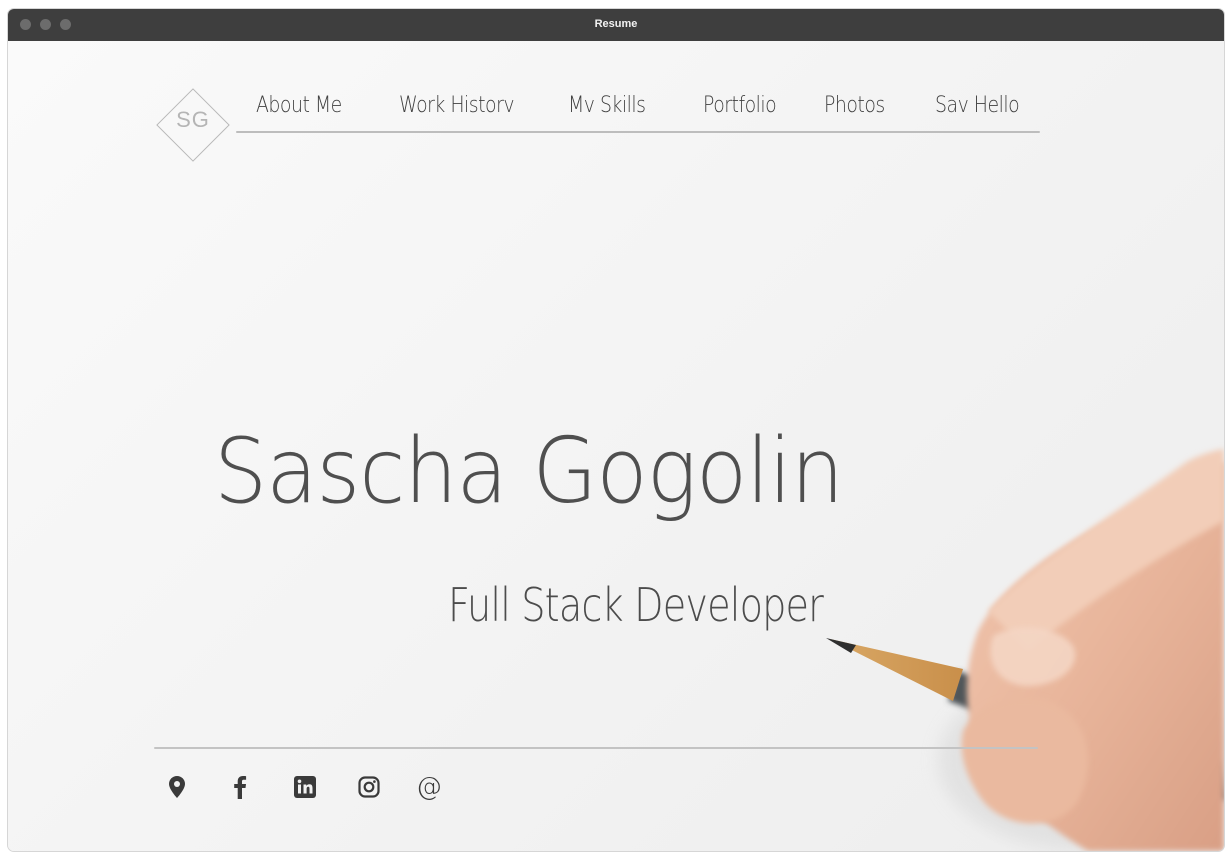 This screenshot has width=1232, height=861. What do you see at coordinates (299, 105) in the screenshot?
I see `nav-about-me: About Me` at bounding box center [299, 105].